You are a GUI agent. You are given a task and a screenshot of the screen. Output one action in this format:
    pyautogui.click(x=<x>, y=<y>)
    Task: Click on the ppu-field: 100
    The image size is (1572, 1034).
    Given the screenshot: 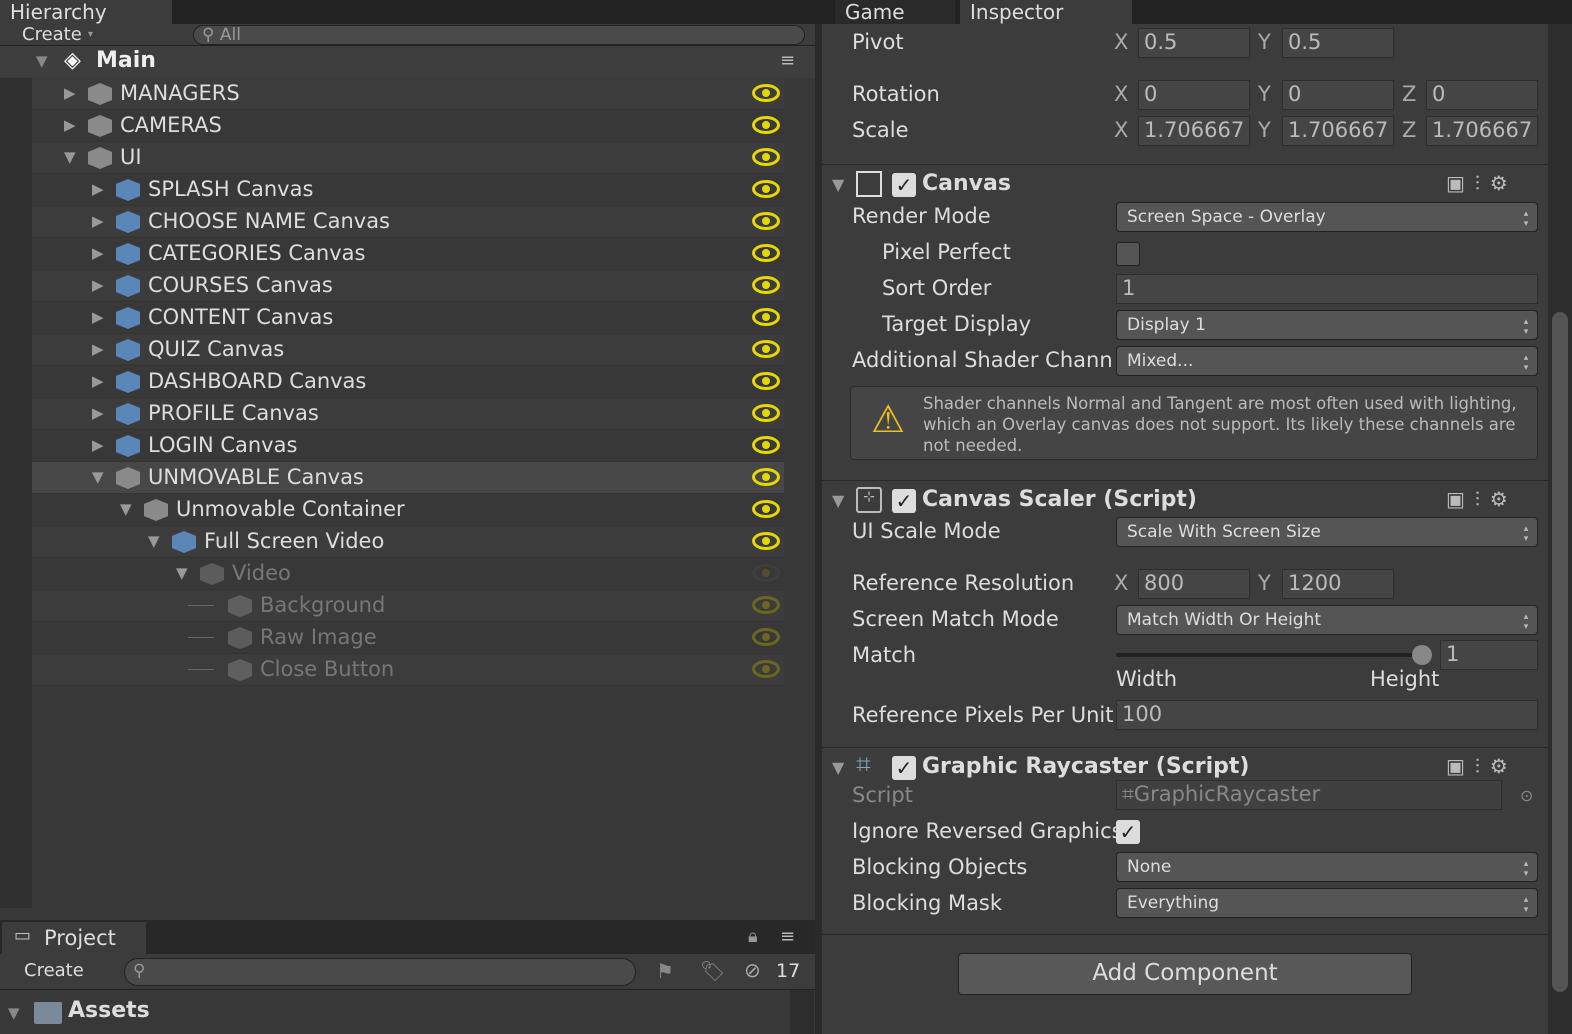 What is the action you would take?
    pyautogui.click(x=1327, y=715)
    